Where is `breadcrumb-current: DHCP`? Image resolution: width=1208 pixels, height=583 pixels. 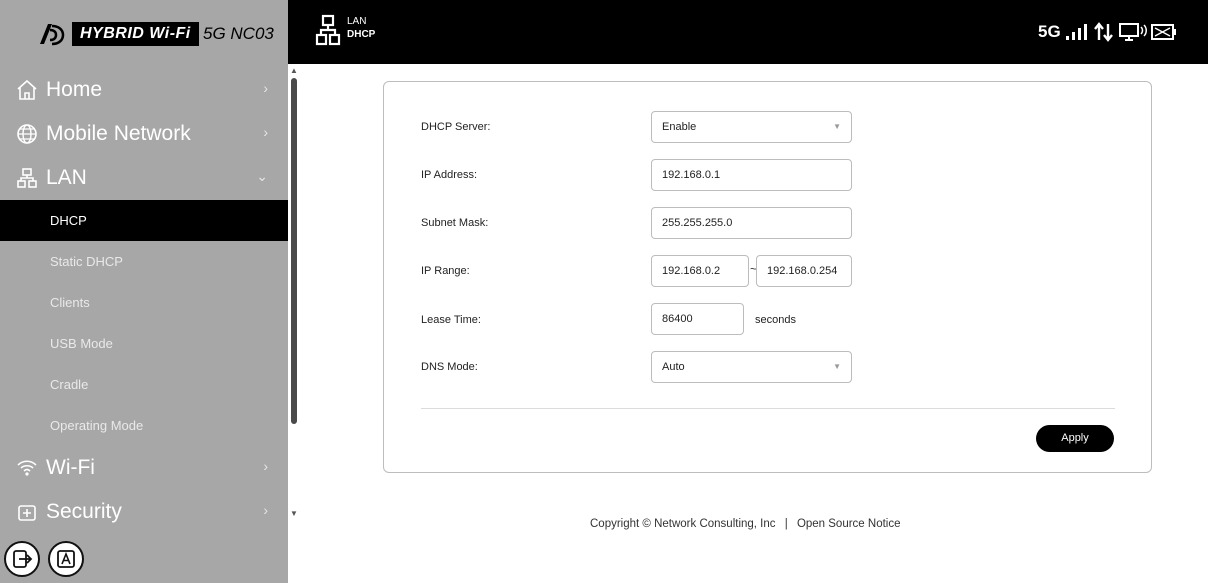 breadcrumb-current: DHCP is located at coordinates (361, 34).